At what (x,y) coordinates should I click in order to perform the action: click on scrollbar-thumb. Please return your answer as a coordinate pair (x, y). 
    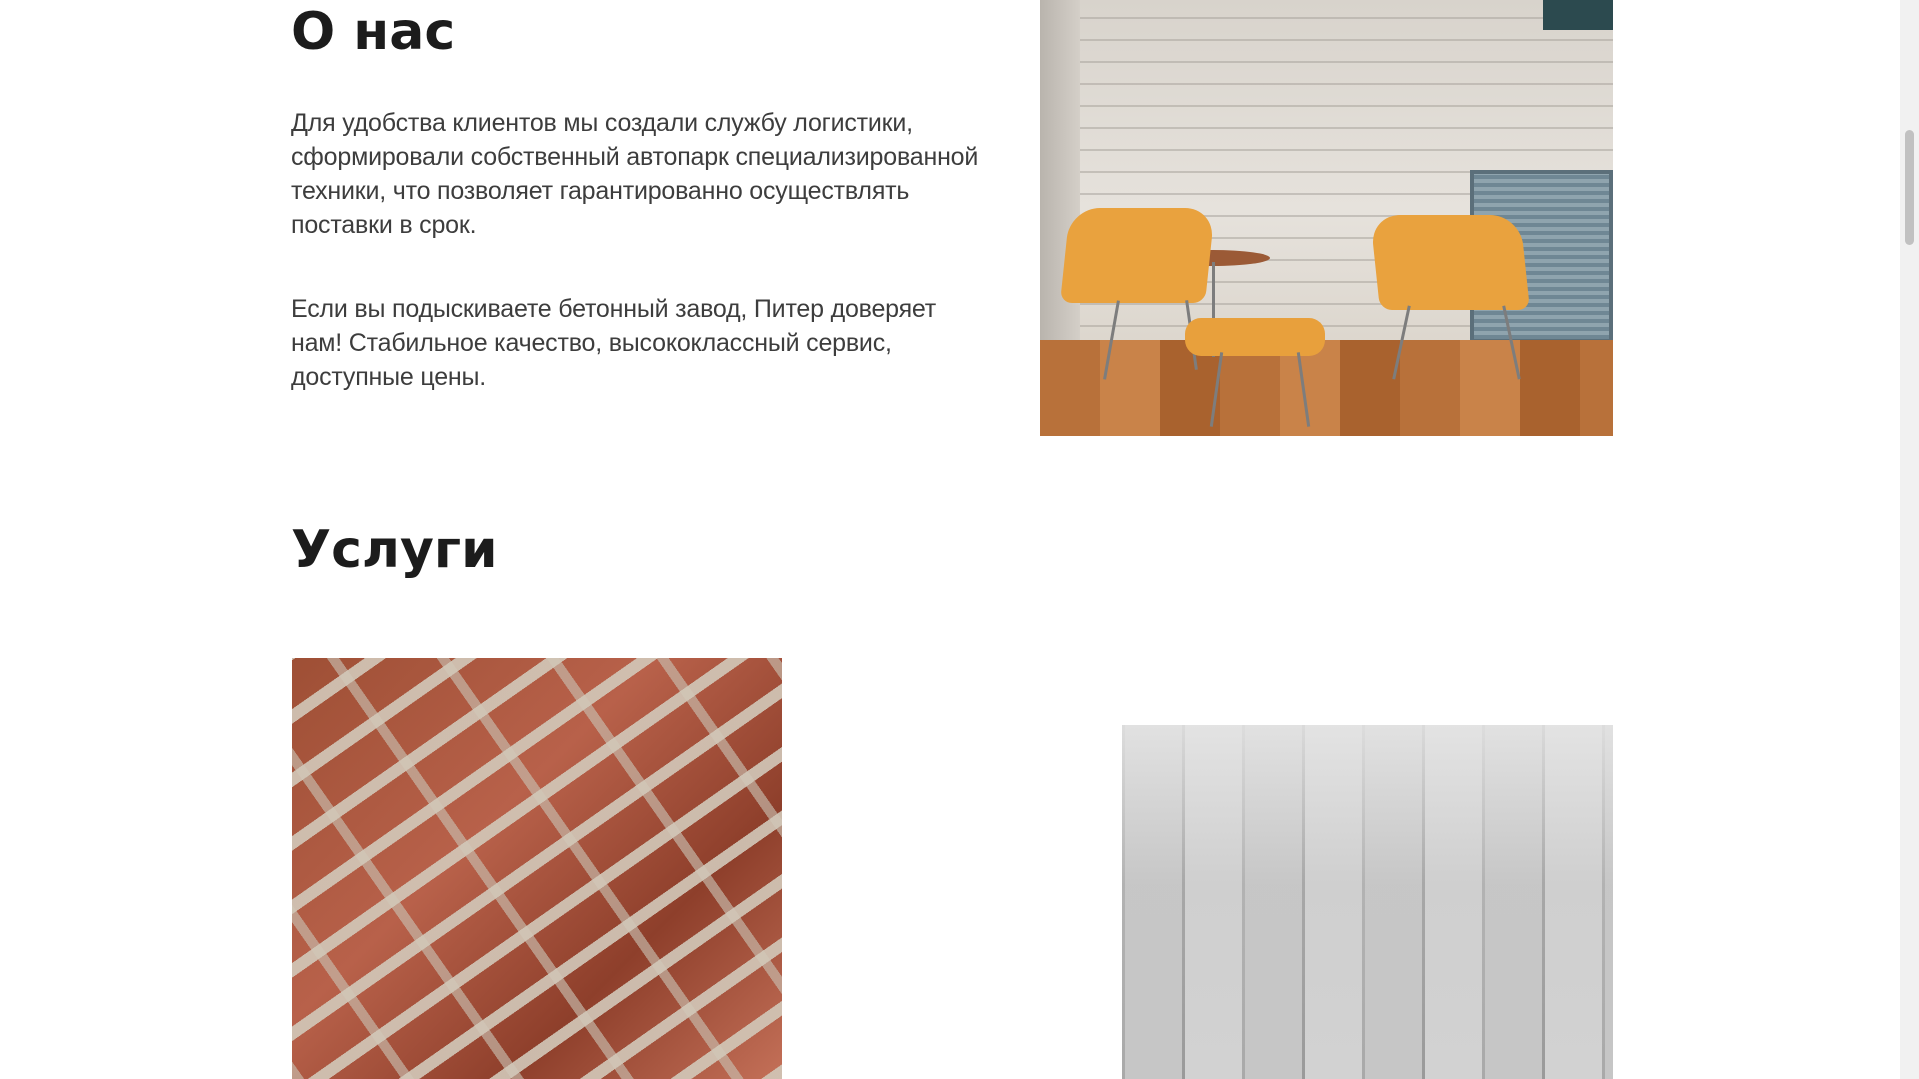
    Looking at the image, I should click on (1909, 187).